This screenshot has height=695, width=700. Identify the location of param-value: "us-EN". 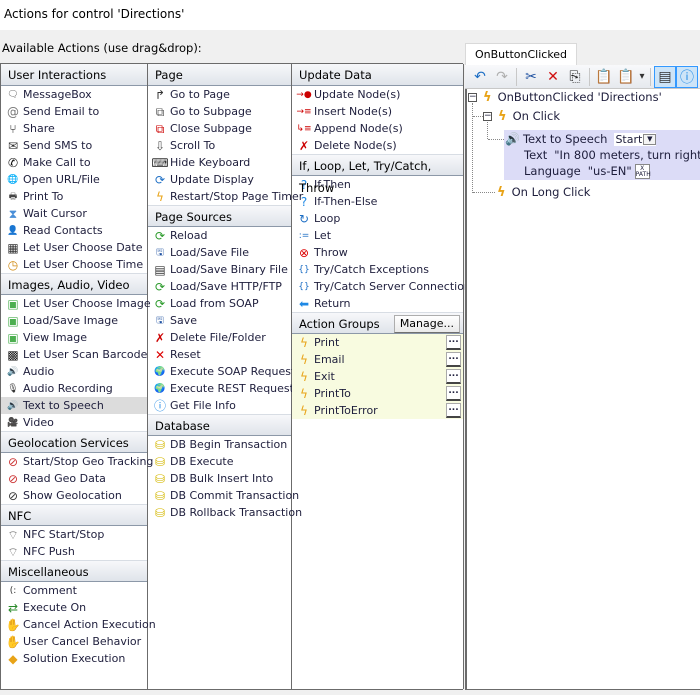
(610, 171).